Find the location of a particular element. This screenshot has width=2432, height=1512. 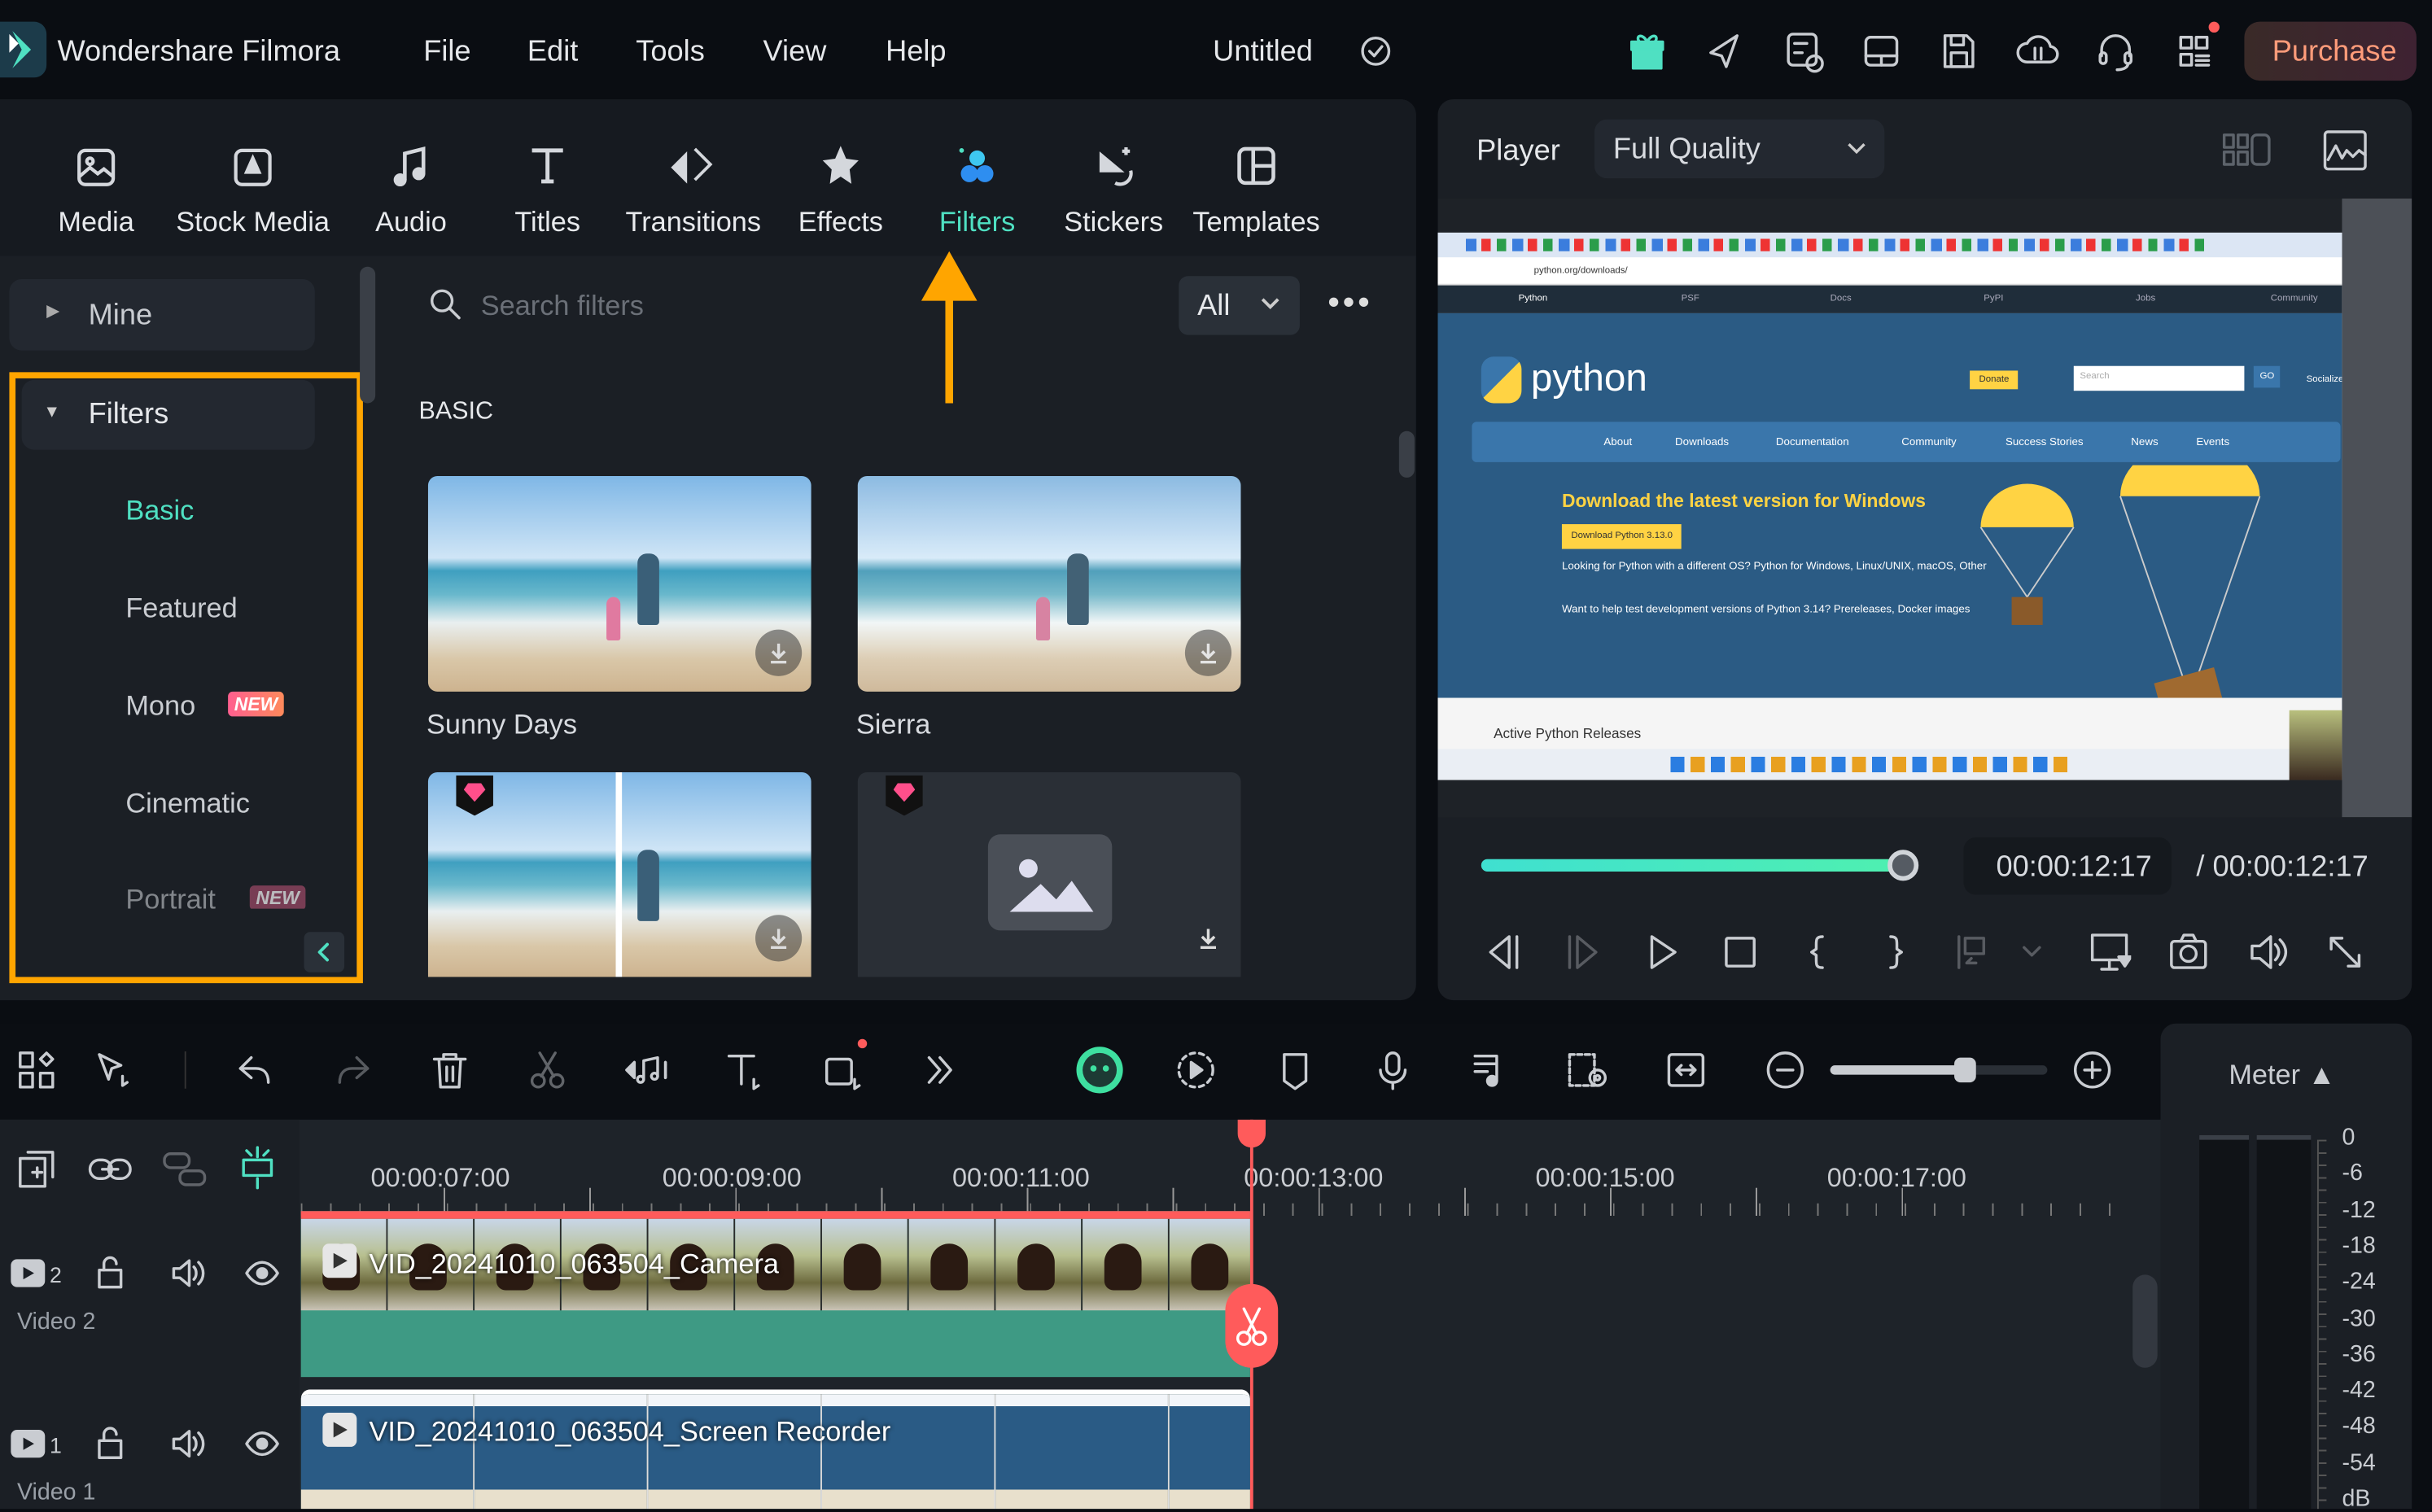

undo-icon is located at coordinates (256, 1069).